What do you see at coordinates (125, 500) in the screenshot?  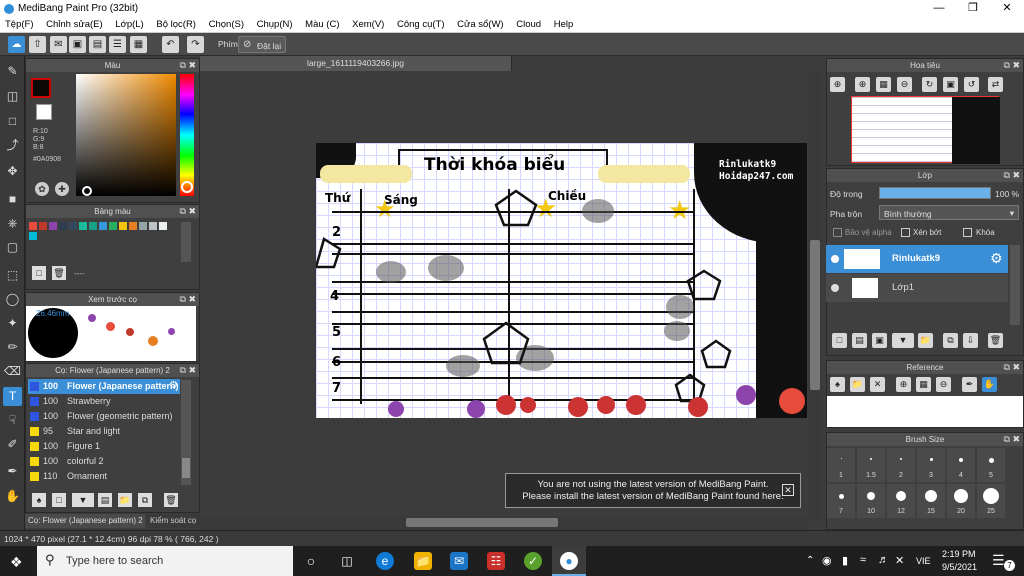 I see `brush-folder-icon: 📁` at bounding box center [125, 500].